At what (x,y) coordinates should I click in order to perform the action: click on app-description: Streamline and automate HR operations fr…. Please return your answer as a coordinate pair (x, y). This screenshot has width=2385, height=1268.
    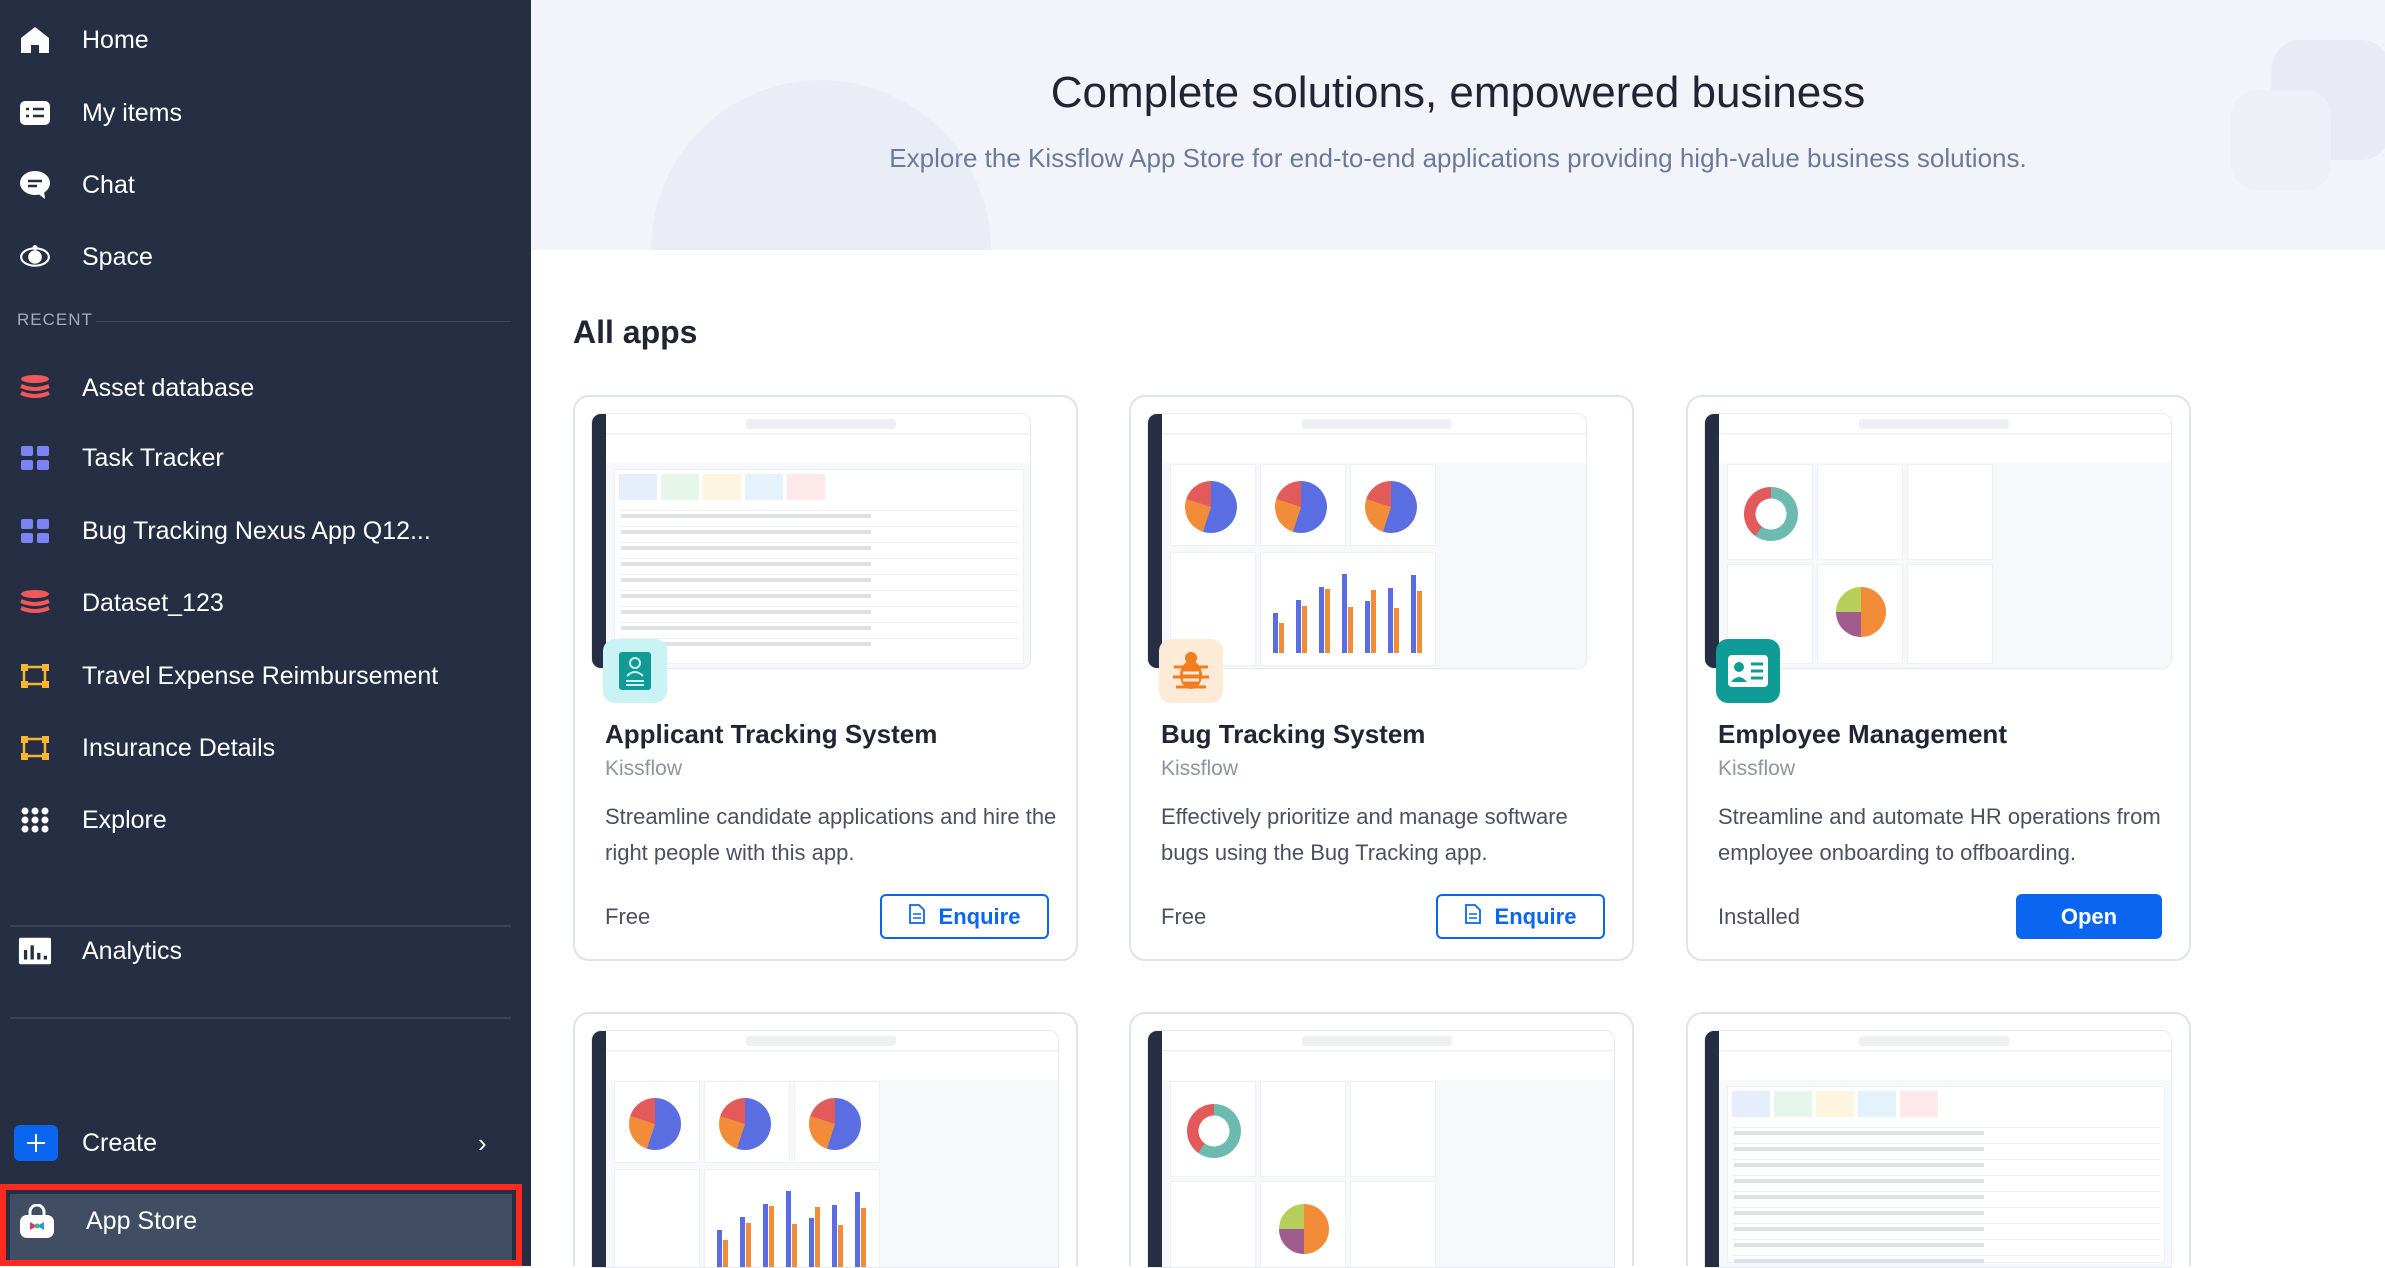
    Looking at the image, I should click on (1939, 834).